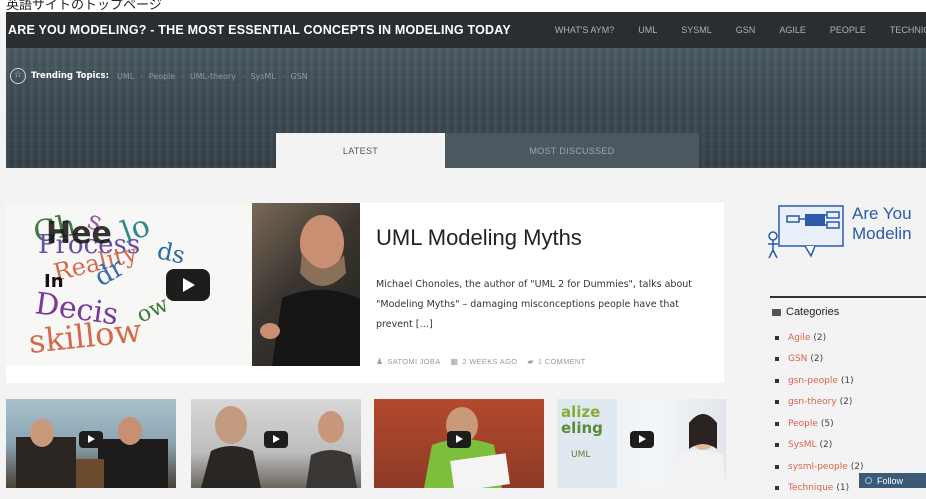 The height and width of the screenshot is (499, 926). Describe the element at coordinates (366, 443) in the screenshot. I see `video-thumbnail-row: alize eling UML` at that location.